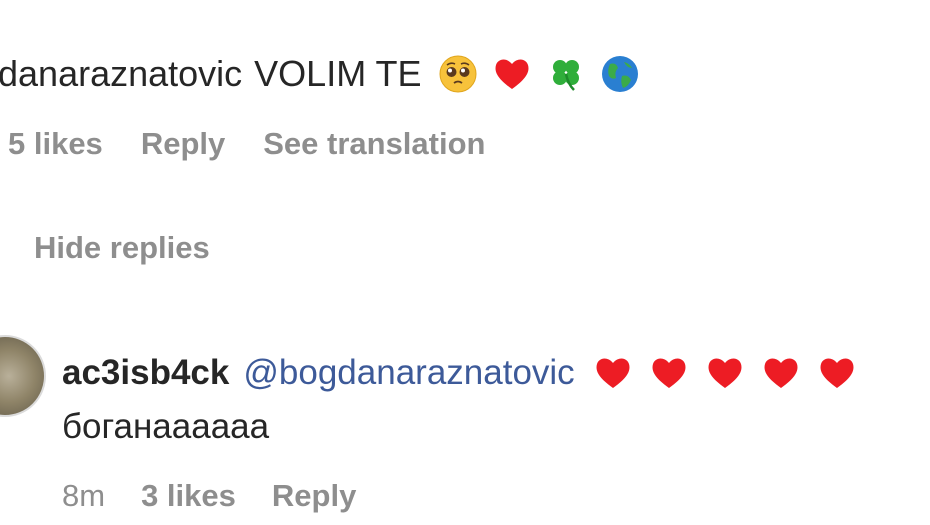  Describe the element at coordinates (23, 376) in the screenshot. I see `avatar` at that location.